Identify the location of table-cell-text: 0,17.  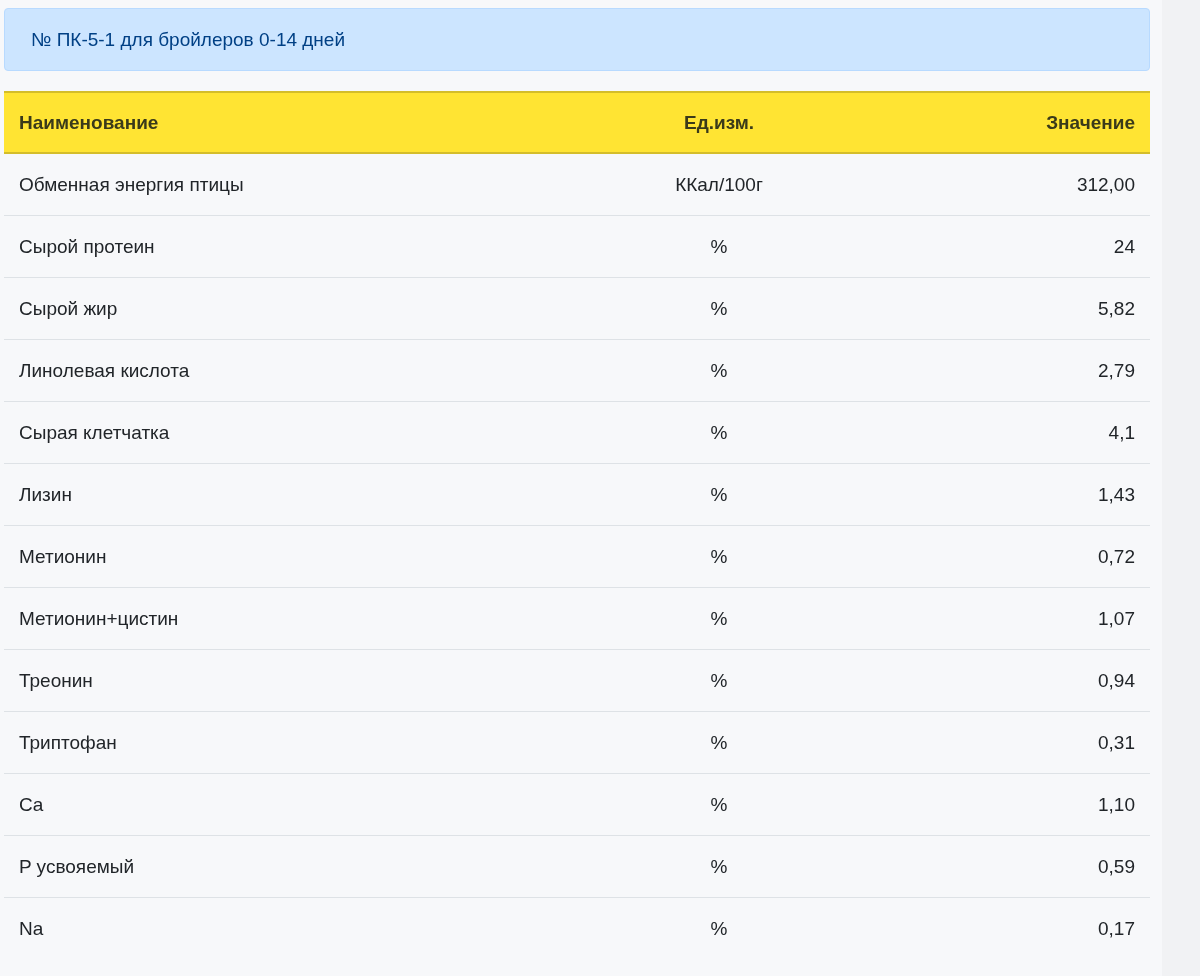
(1116, 928).